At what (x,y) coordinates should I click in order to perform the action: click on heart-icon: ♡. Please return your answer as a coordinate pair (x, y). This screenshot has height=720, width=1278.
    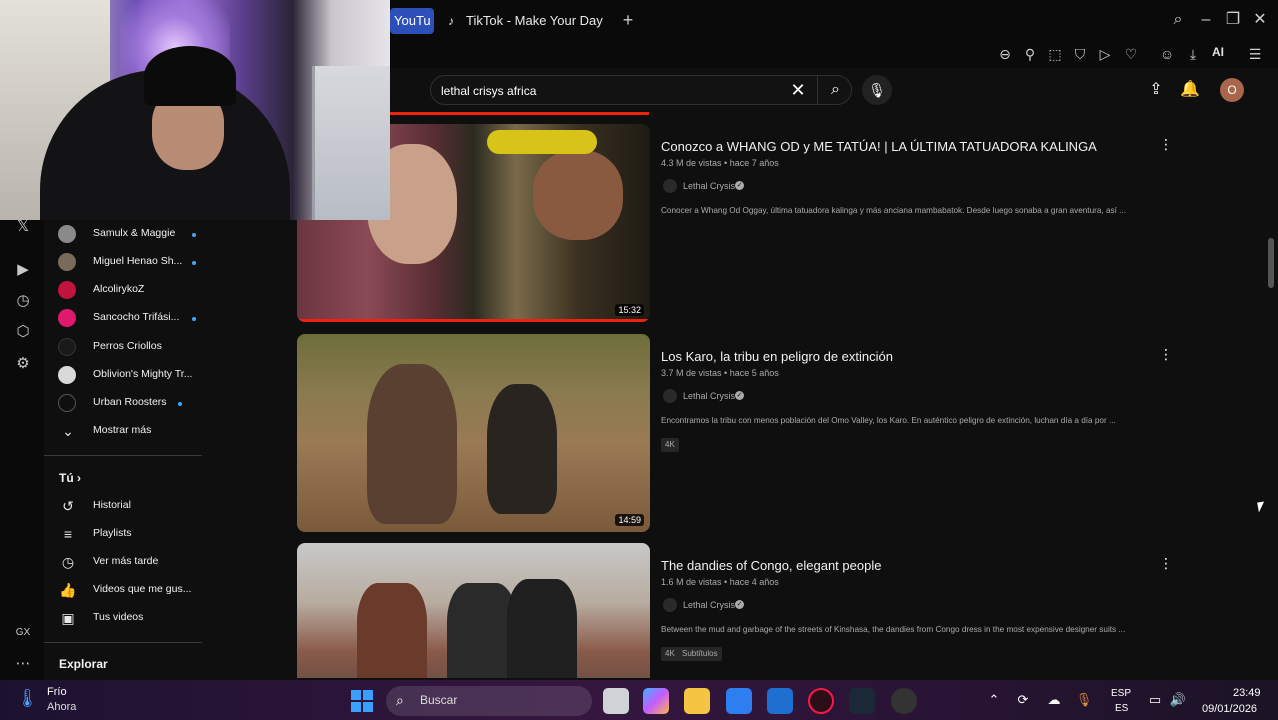
    Looking at the image, I should click on (1131, 54).